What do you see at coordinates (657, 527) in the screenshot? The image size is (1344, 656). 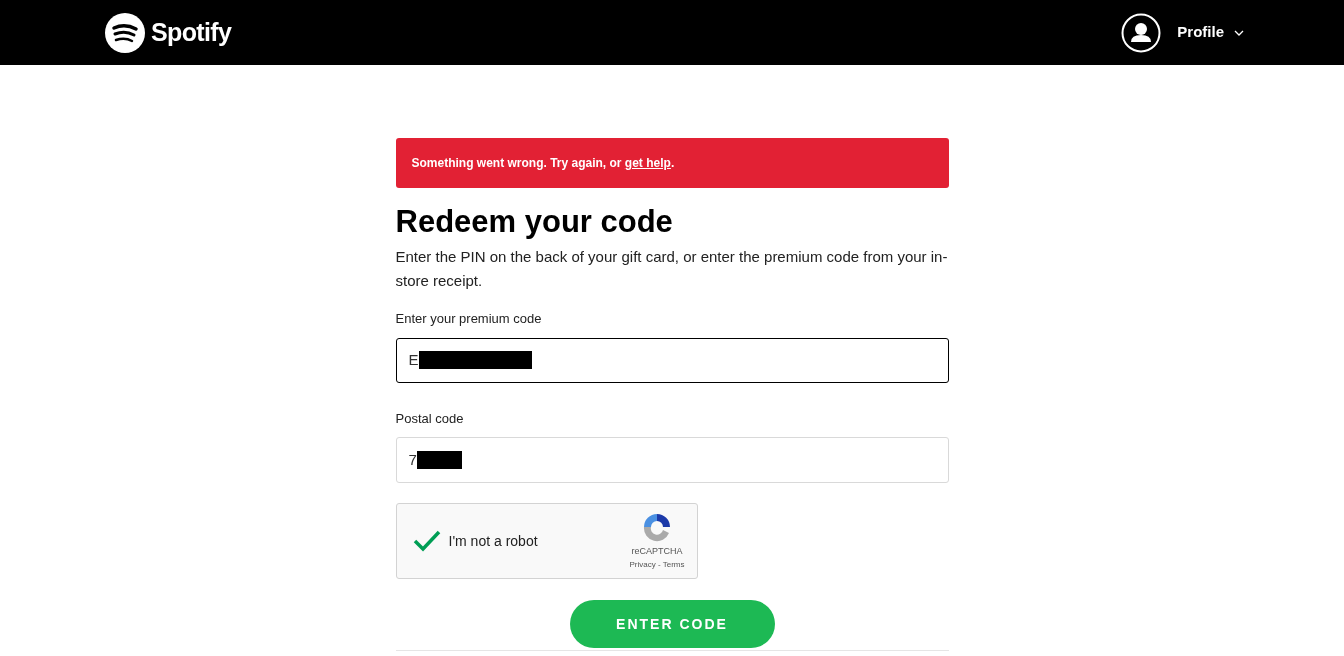 I see `recaptcha-icon` at bounding box center [657, 527].